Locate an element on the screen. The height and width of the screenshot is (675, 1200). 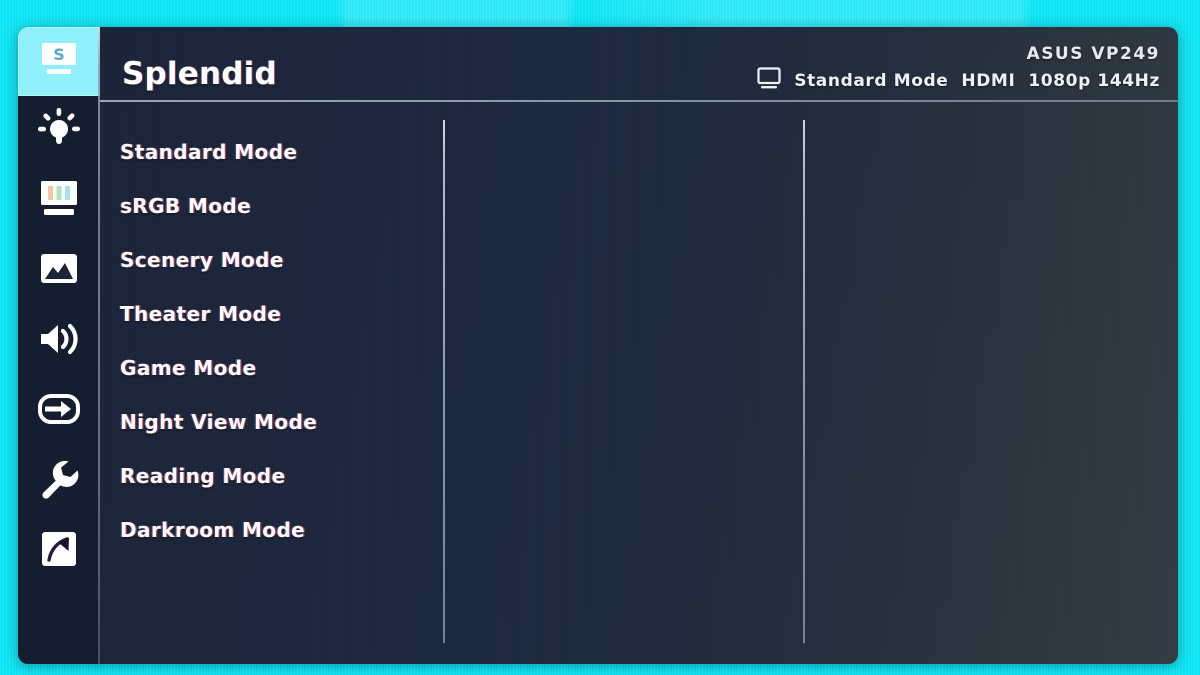
brightness-icon is located at coordinates (59, 131).